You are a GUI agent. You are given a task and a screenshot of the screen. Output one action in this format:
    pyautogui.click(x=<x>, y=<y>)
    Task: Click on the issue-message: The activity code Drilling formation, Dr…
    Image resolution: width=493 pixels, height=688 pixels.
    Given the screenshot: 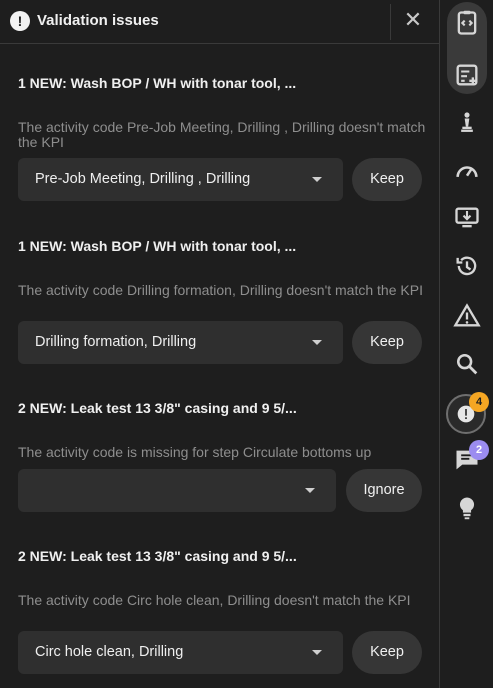 What is the action you would take?
    pyautogui.click(x=220, y=290)
    